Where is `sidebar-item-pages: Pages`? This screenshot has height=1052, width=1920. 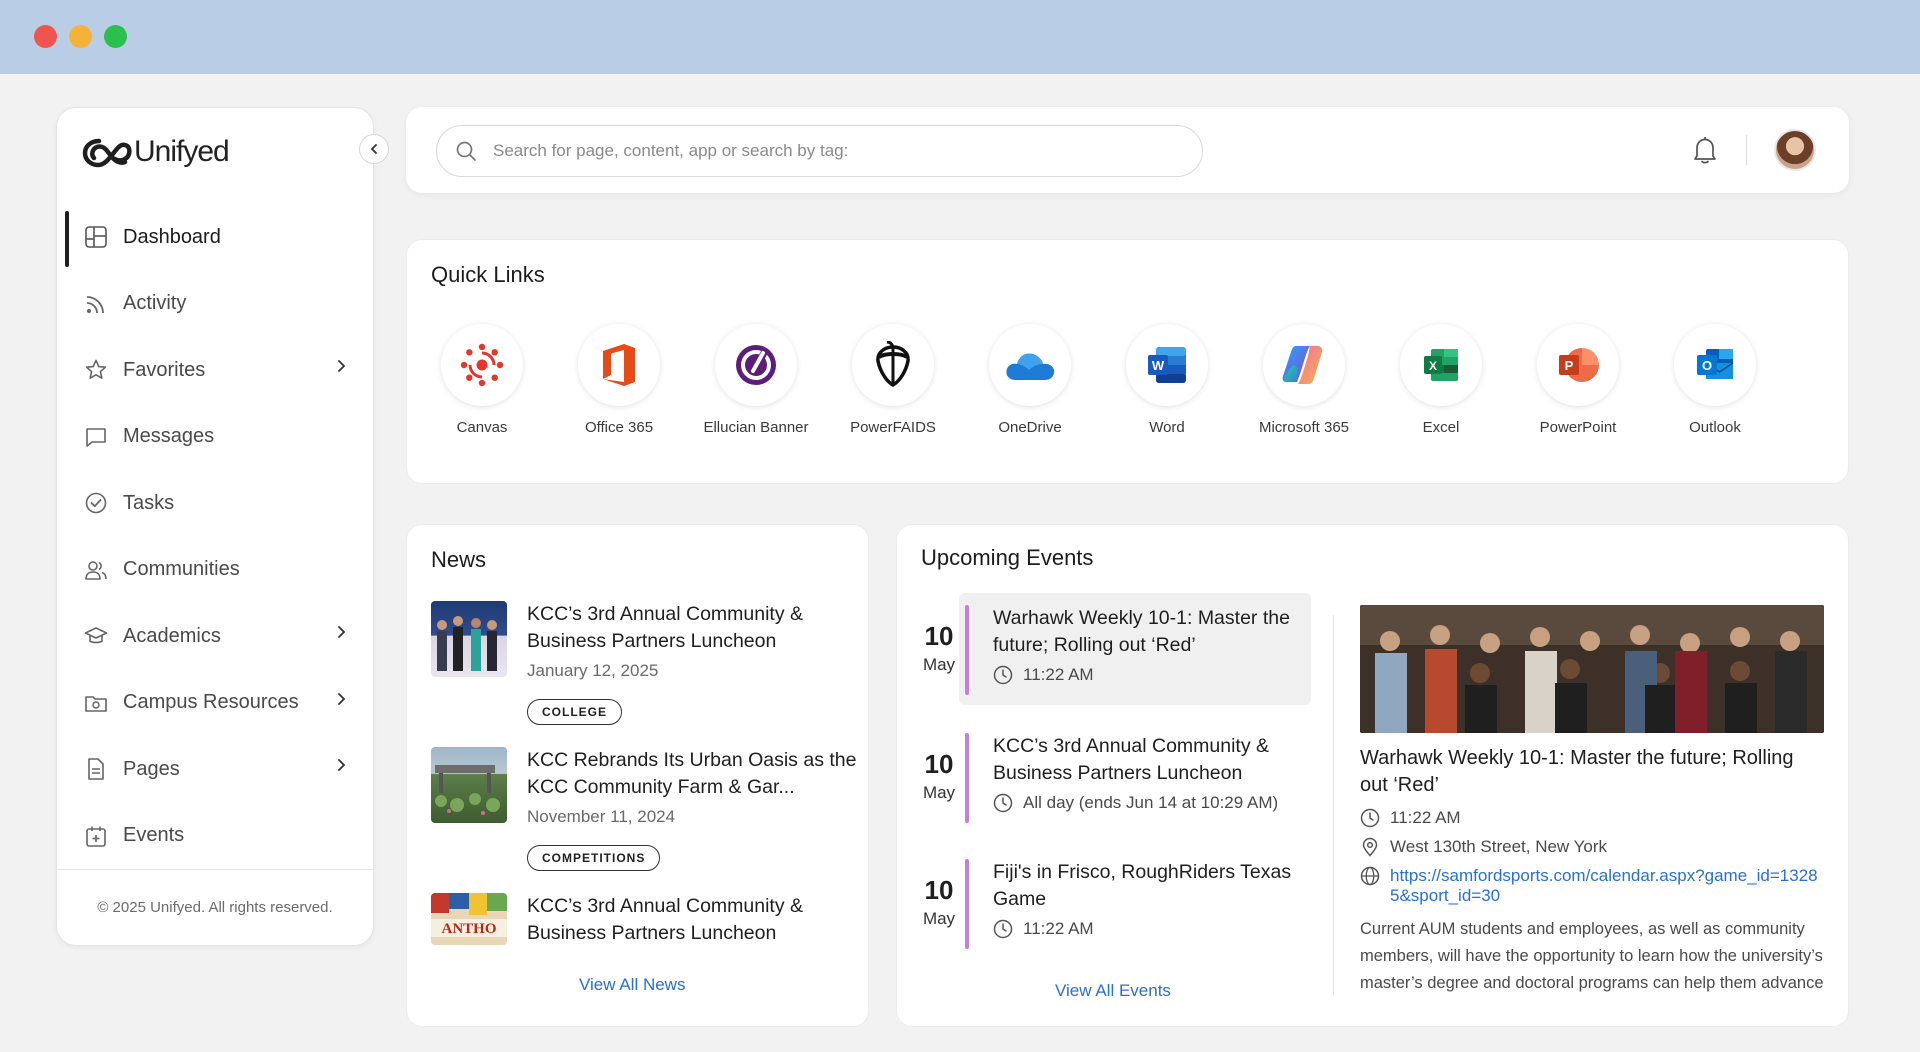 sidebar-item-pages: Pages is located at coordinates (215, 769).